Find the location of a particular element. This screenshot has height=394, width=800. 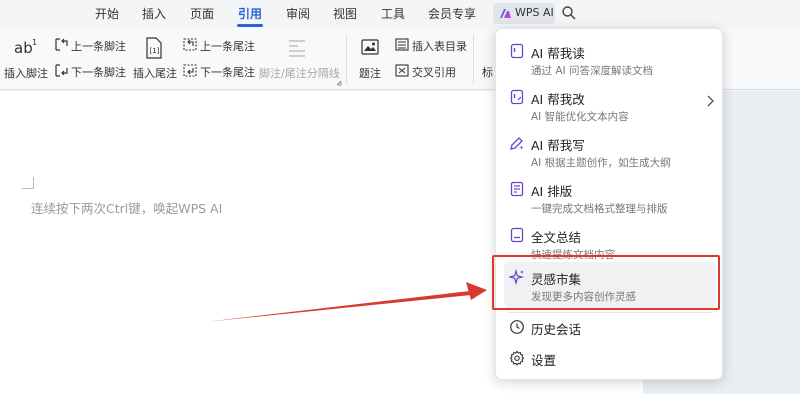

svg-text: [1] is located at coordinates (155, 51).